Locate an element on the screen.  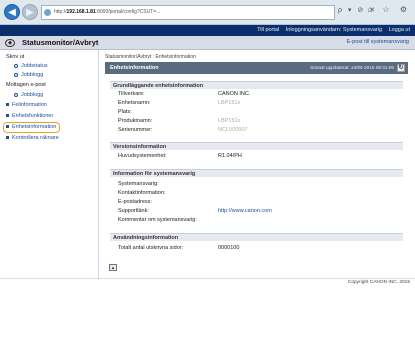
sidebar-item-job-status: Jobbstatus is located at coordinates (31, 66).